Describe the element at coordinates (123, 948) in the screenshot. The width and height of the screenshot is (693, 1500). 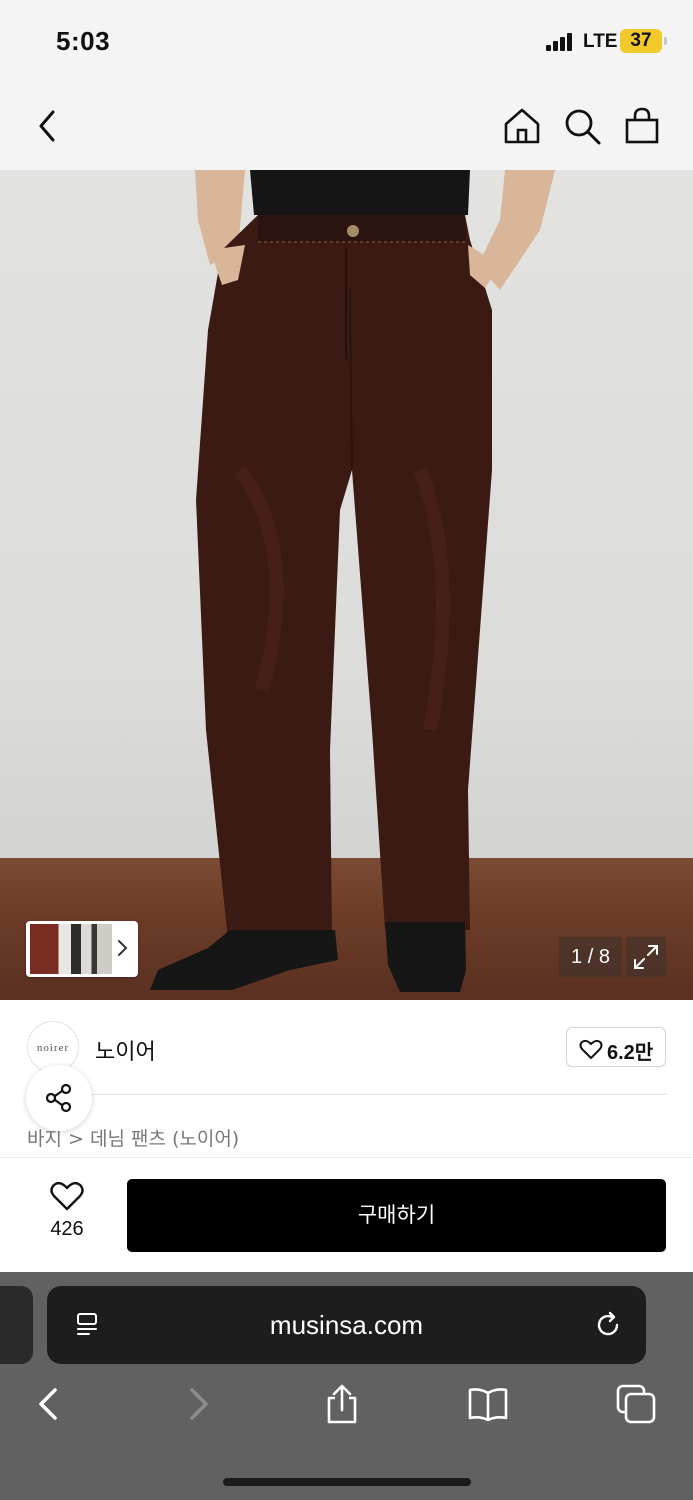
I see `chevron-right-icon` at that location.